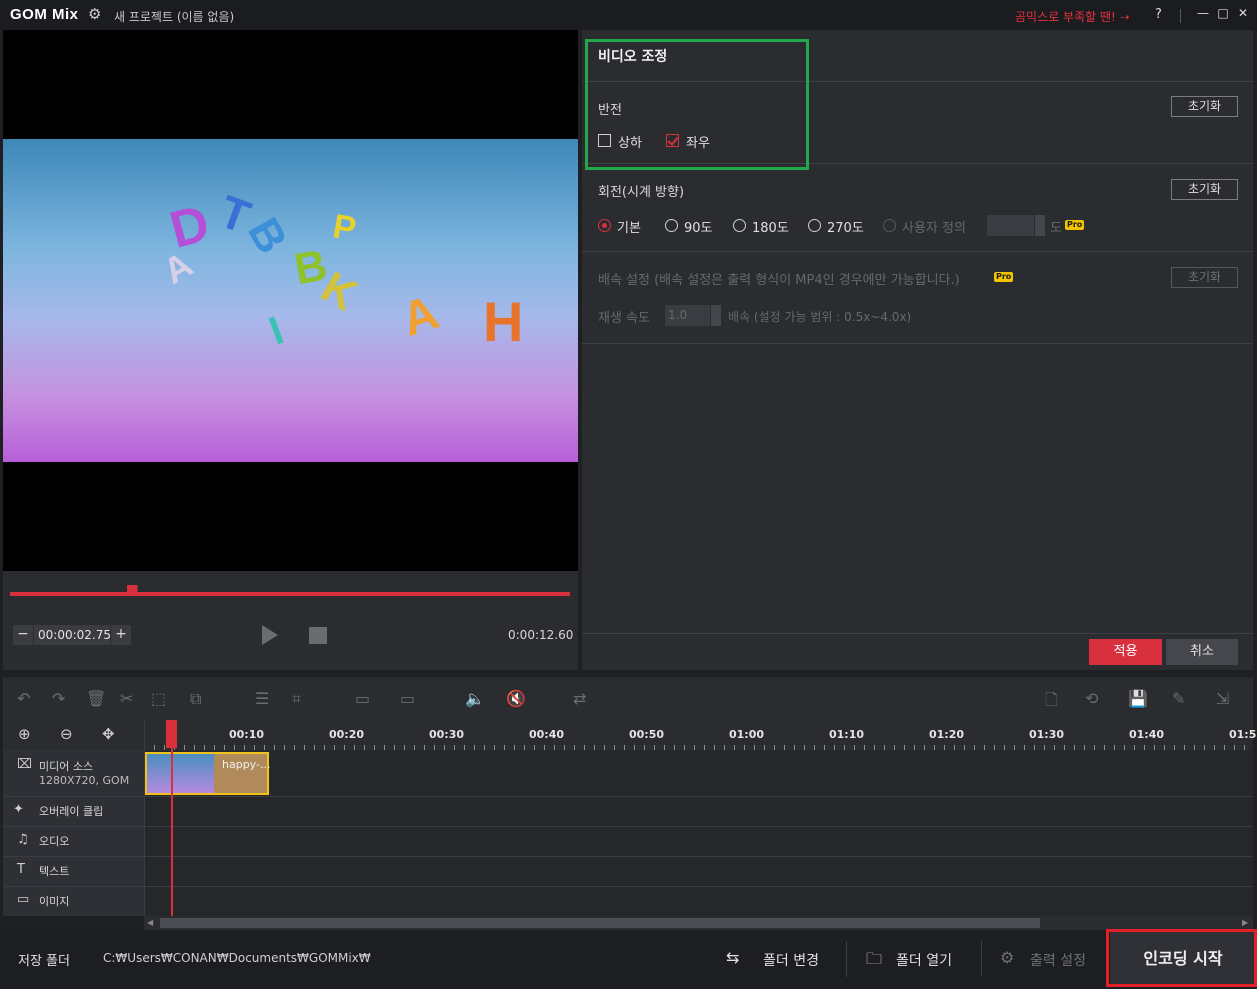  What do you see at coordinates (1010, 225) in the screenshot?
I see `rotate-angle-input` at bounding box center [1010, 225].